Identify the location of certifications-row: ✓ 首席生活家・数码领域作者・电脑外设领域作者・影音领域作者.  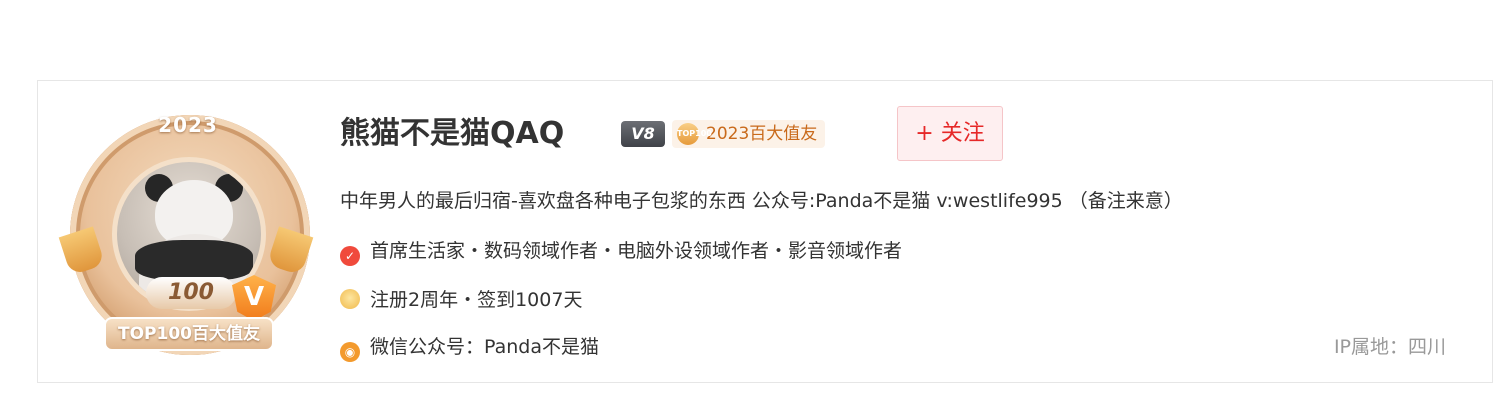
(621, 251).